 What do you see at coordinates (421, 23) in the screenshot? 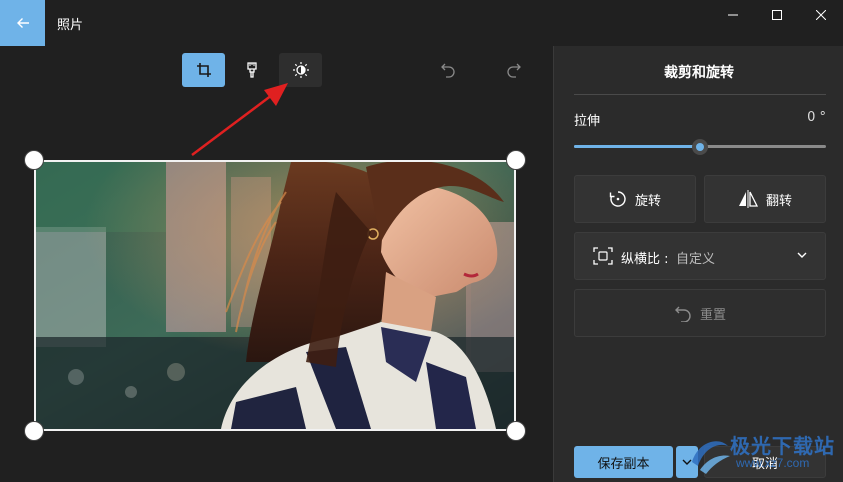
I see `title-bar: 照片` at bounding box center [421, 23].